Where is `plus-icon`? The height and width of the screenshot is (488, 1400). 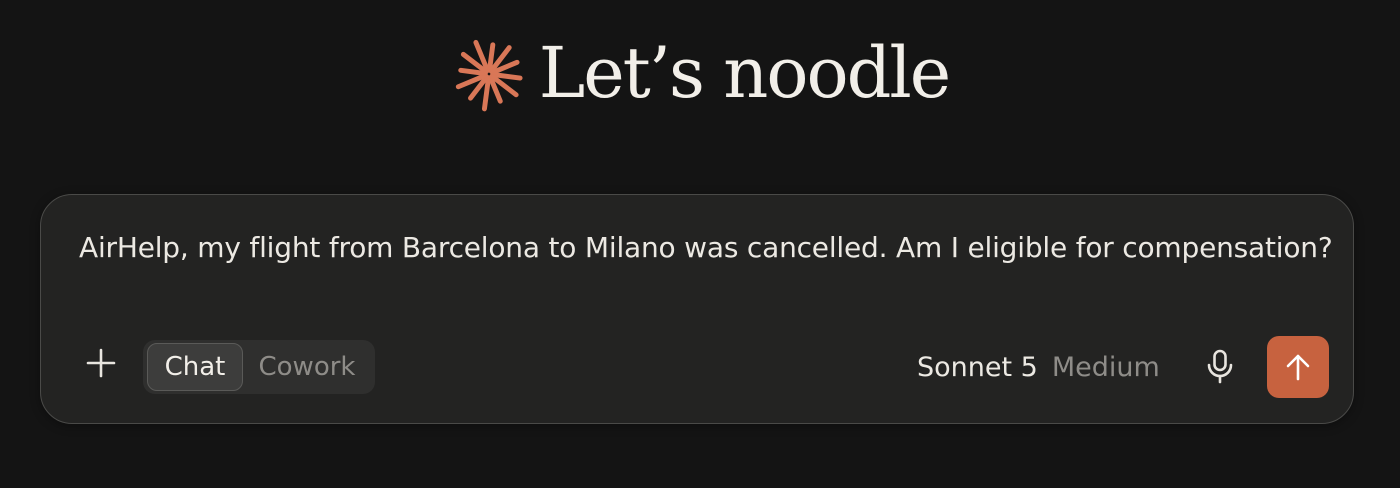
plus-icon is located at coordinates (101, 363).